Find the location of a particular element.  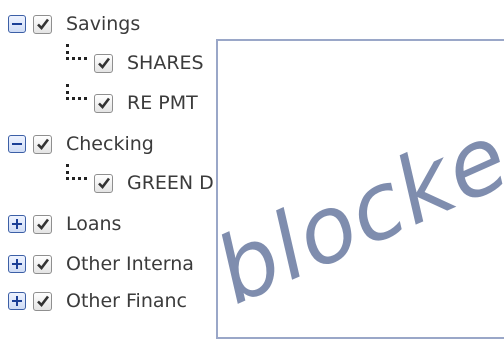

checkbox-green-d is located at coordinates (103, 183).